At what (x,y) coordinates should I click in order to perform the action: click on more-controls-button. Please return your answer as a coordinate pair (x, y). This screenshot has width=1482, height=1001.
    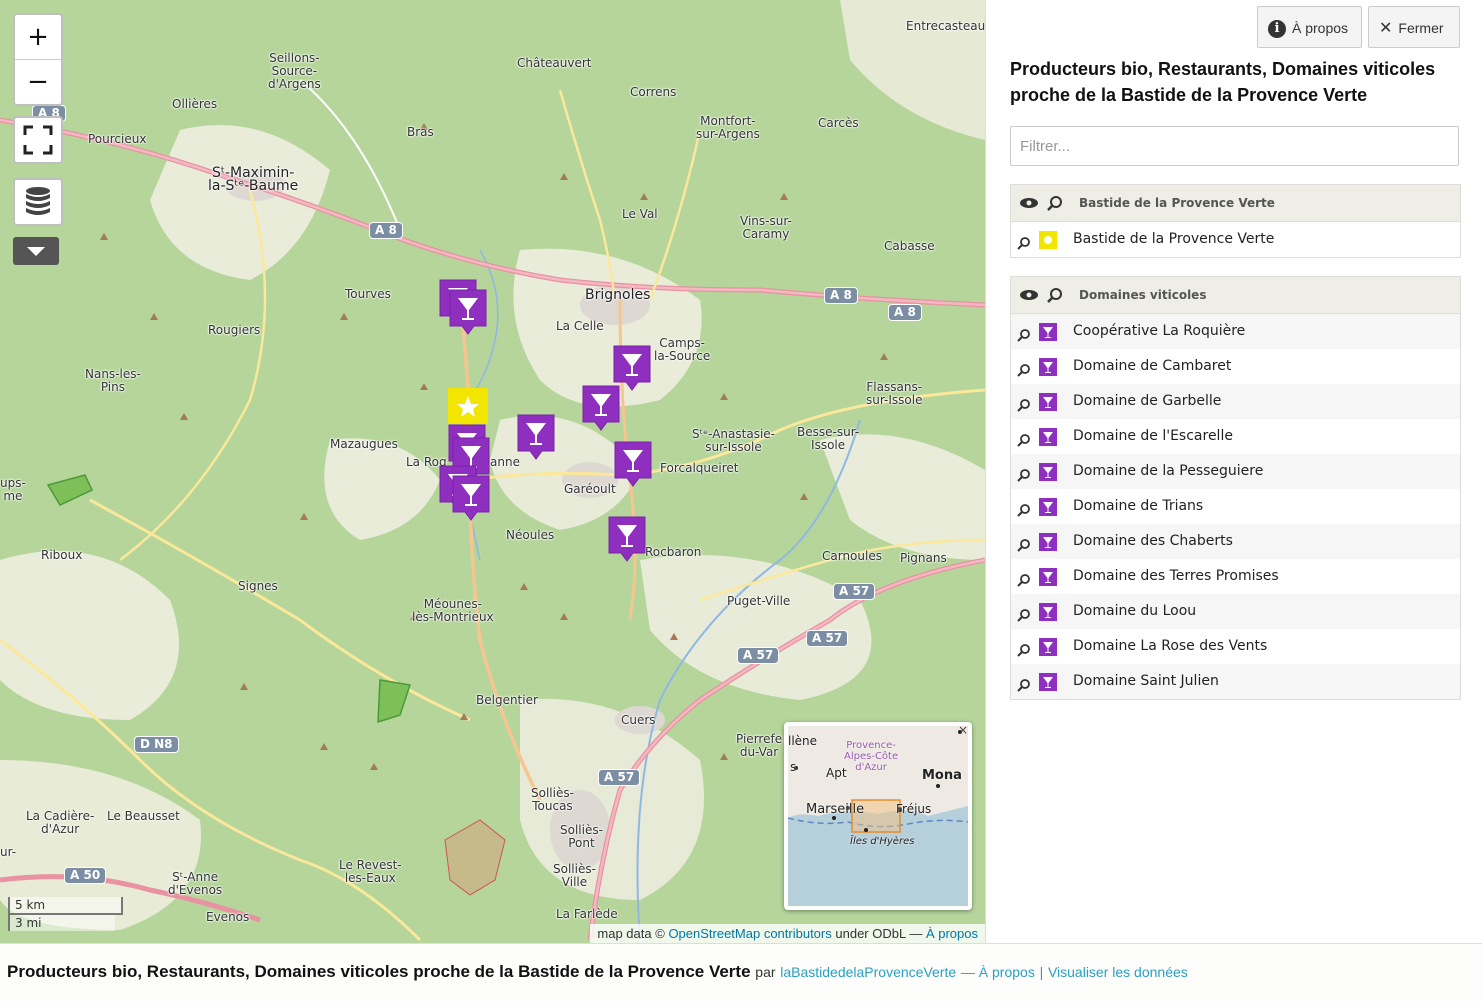
    Looking at the image, I should click on (36, 251).